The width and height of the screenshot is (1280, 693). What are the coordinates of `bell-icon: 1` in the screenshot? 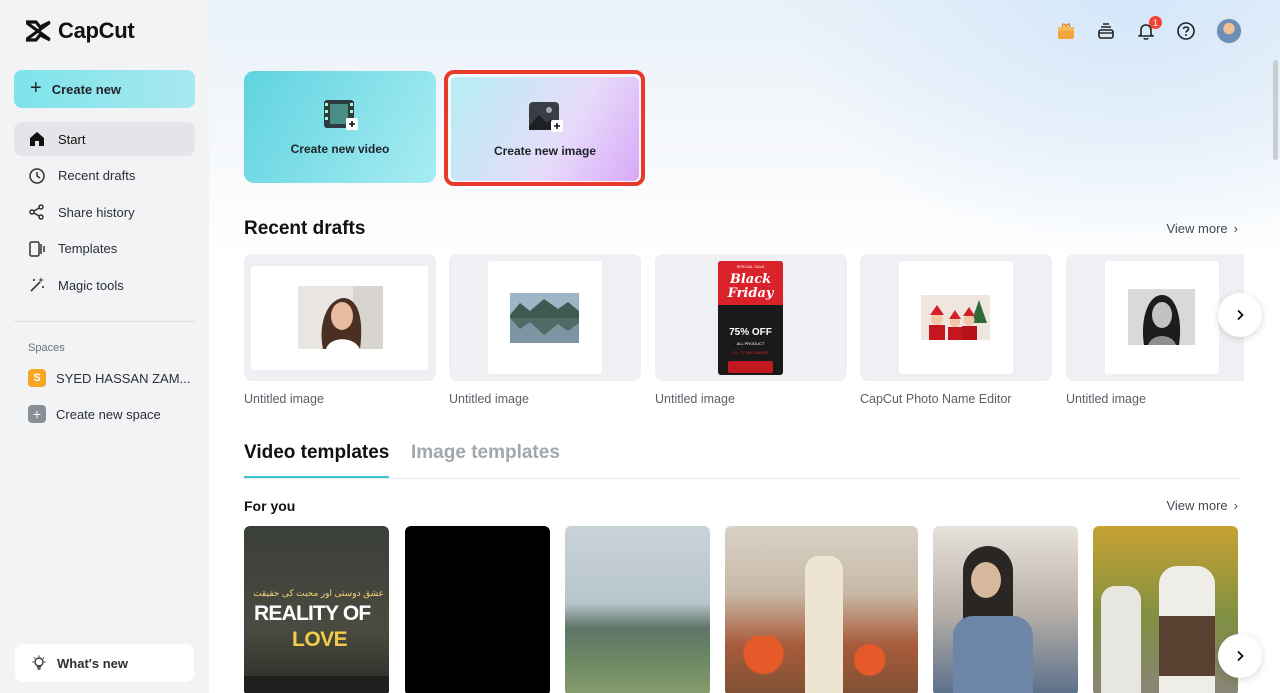 It's located at (1149, 28).